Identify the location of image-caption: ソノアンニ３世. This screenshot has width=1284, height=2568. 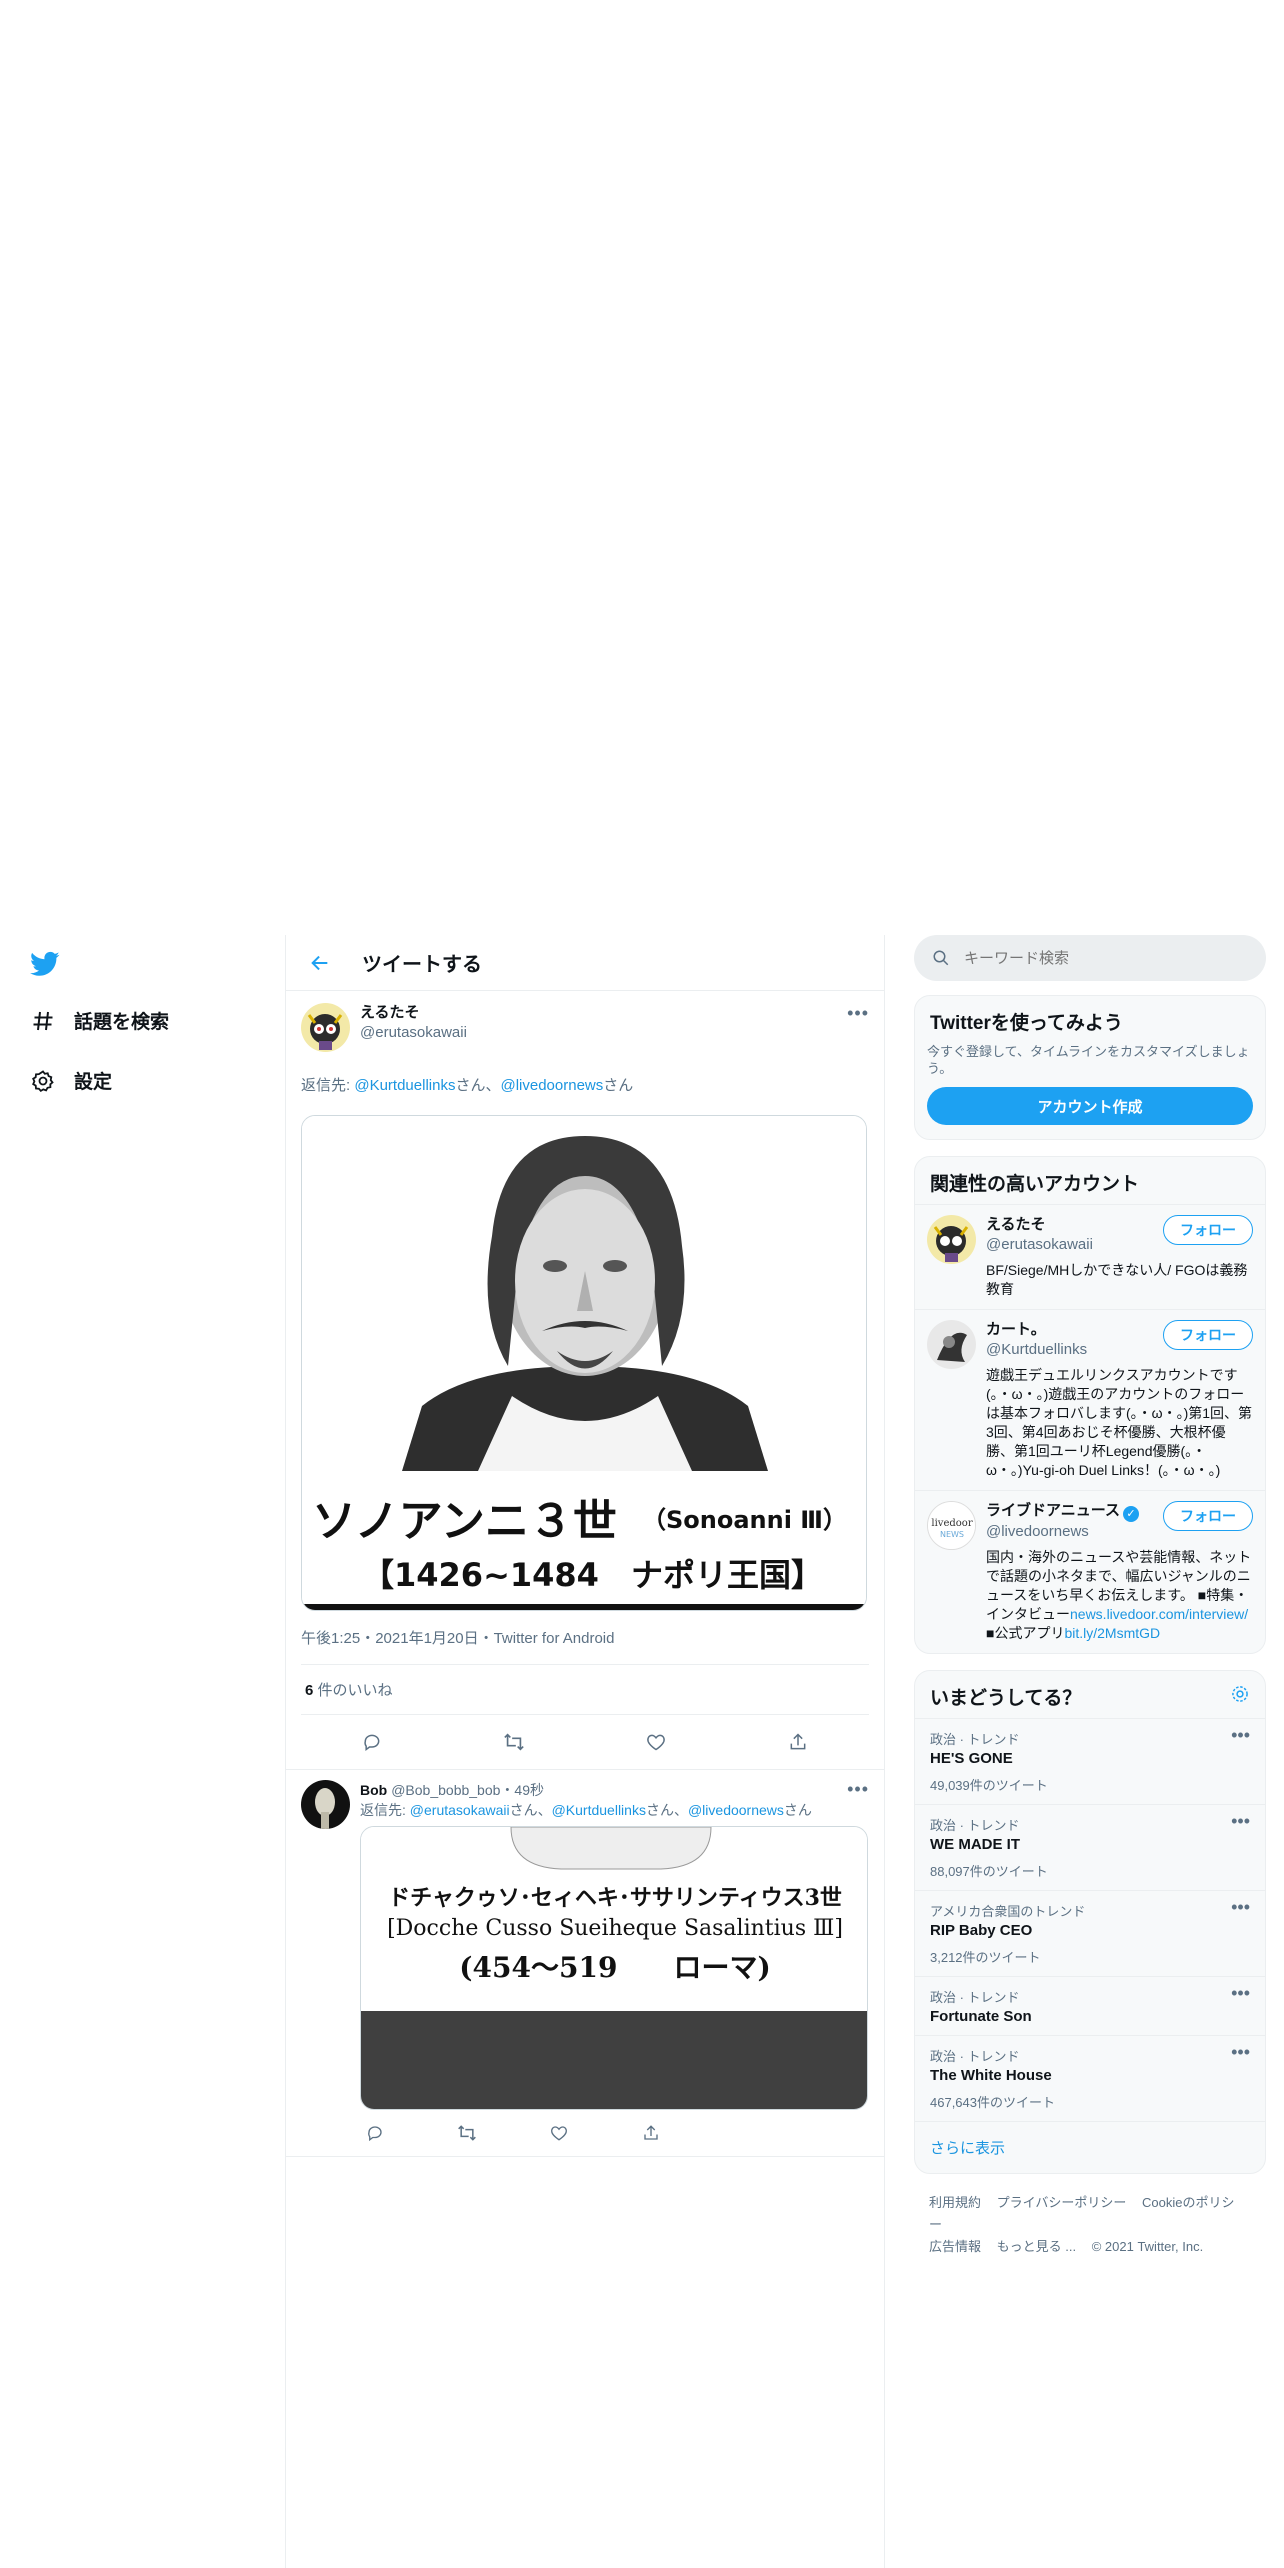
(464, 1521).